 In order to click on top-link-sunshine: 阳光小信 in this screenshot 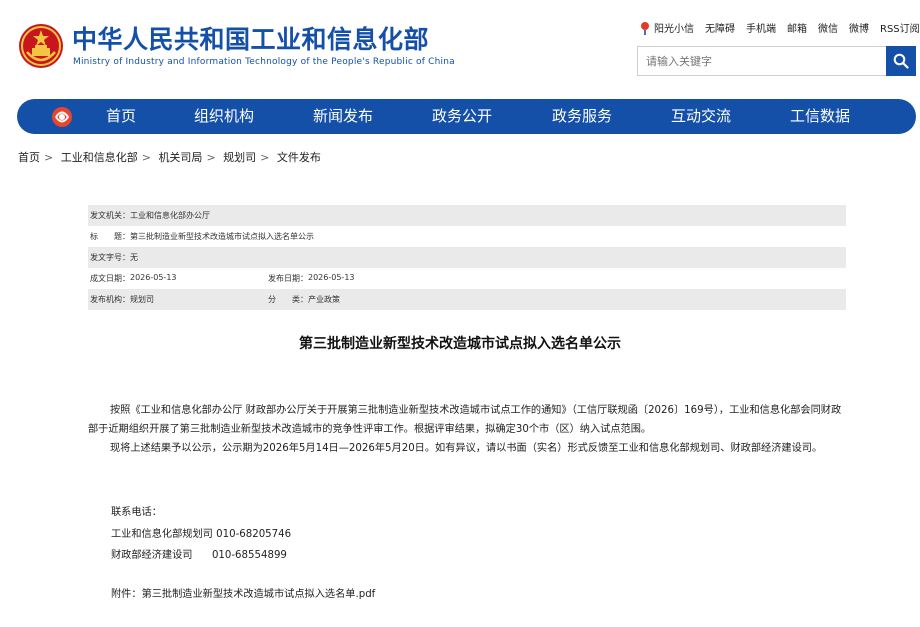, I will do `click(666, 27)`.